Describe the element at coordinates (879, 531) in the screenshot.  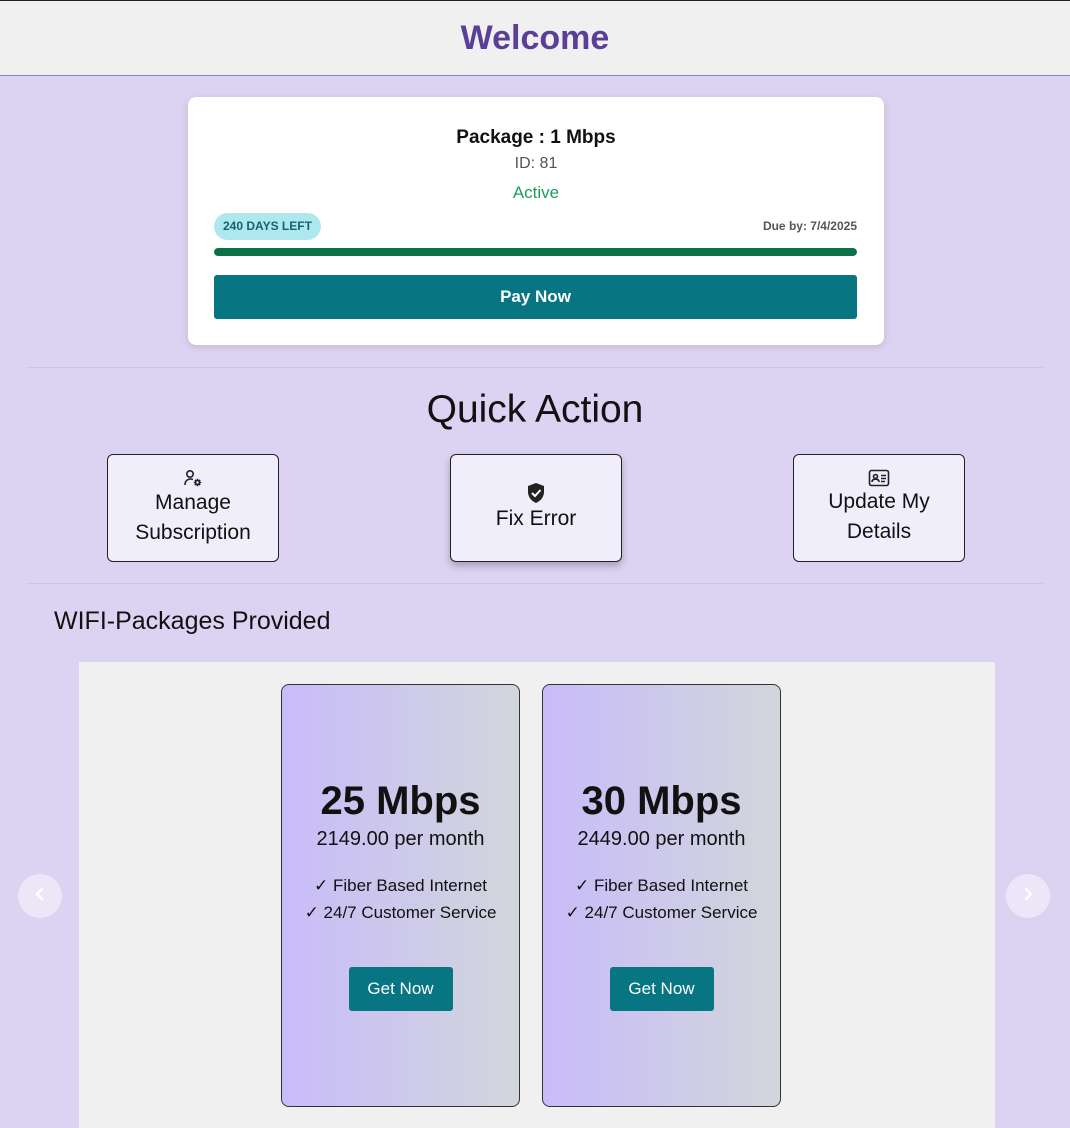
I see `update-details-label-line2: Details` at that location.